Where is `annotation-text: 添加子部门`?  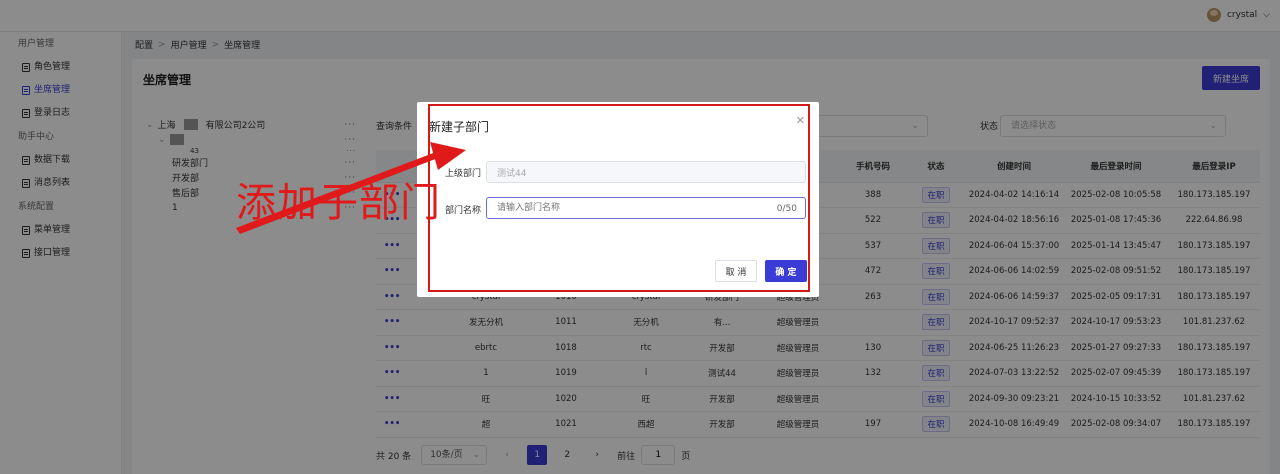
annotation-text: 添加子部门 is located at coordinates (338, 203).